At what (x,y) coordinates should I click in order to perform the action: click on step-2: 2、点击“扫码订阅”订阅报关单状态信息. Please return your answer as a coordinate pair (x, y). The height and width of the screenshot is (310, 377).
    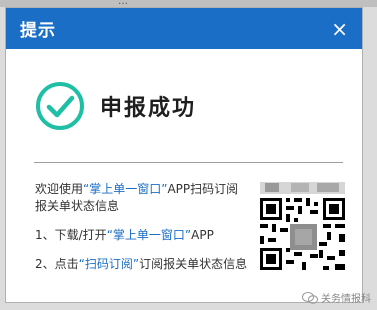
    Looking at the image, I should click on (142, 264).